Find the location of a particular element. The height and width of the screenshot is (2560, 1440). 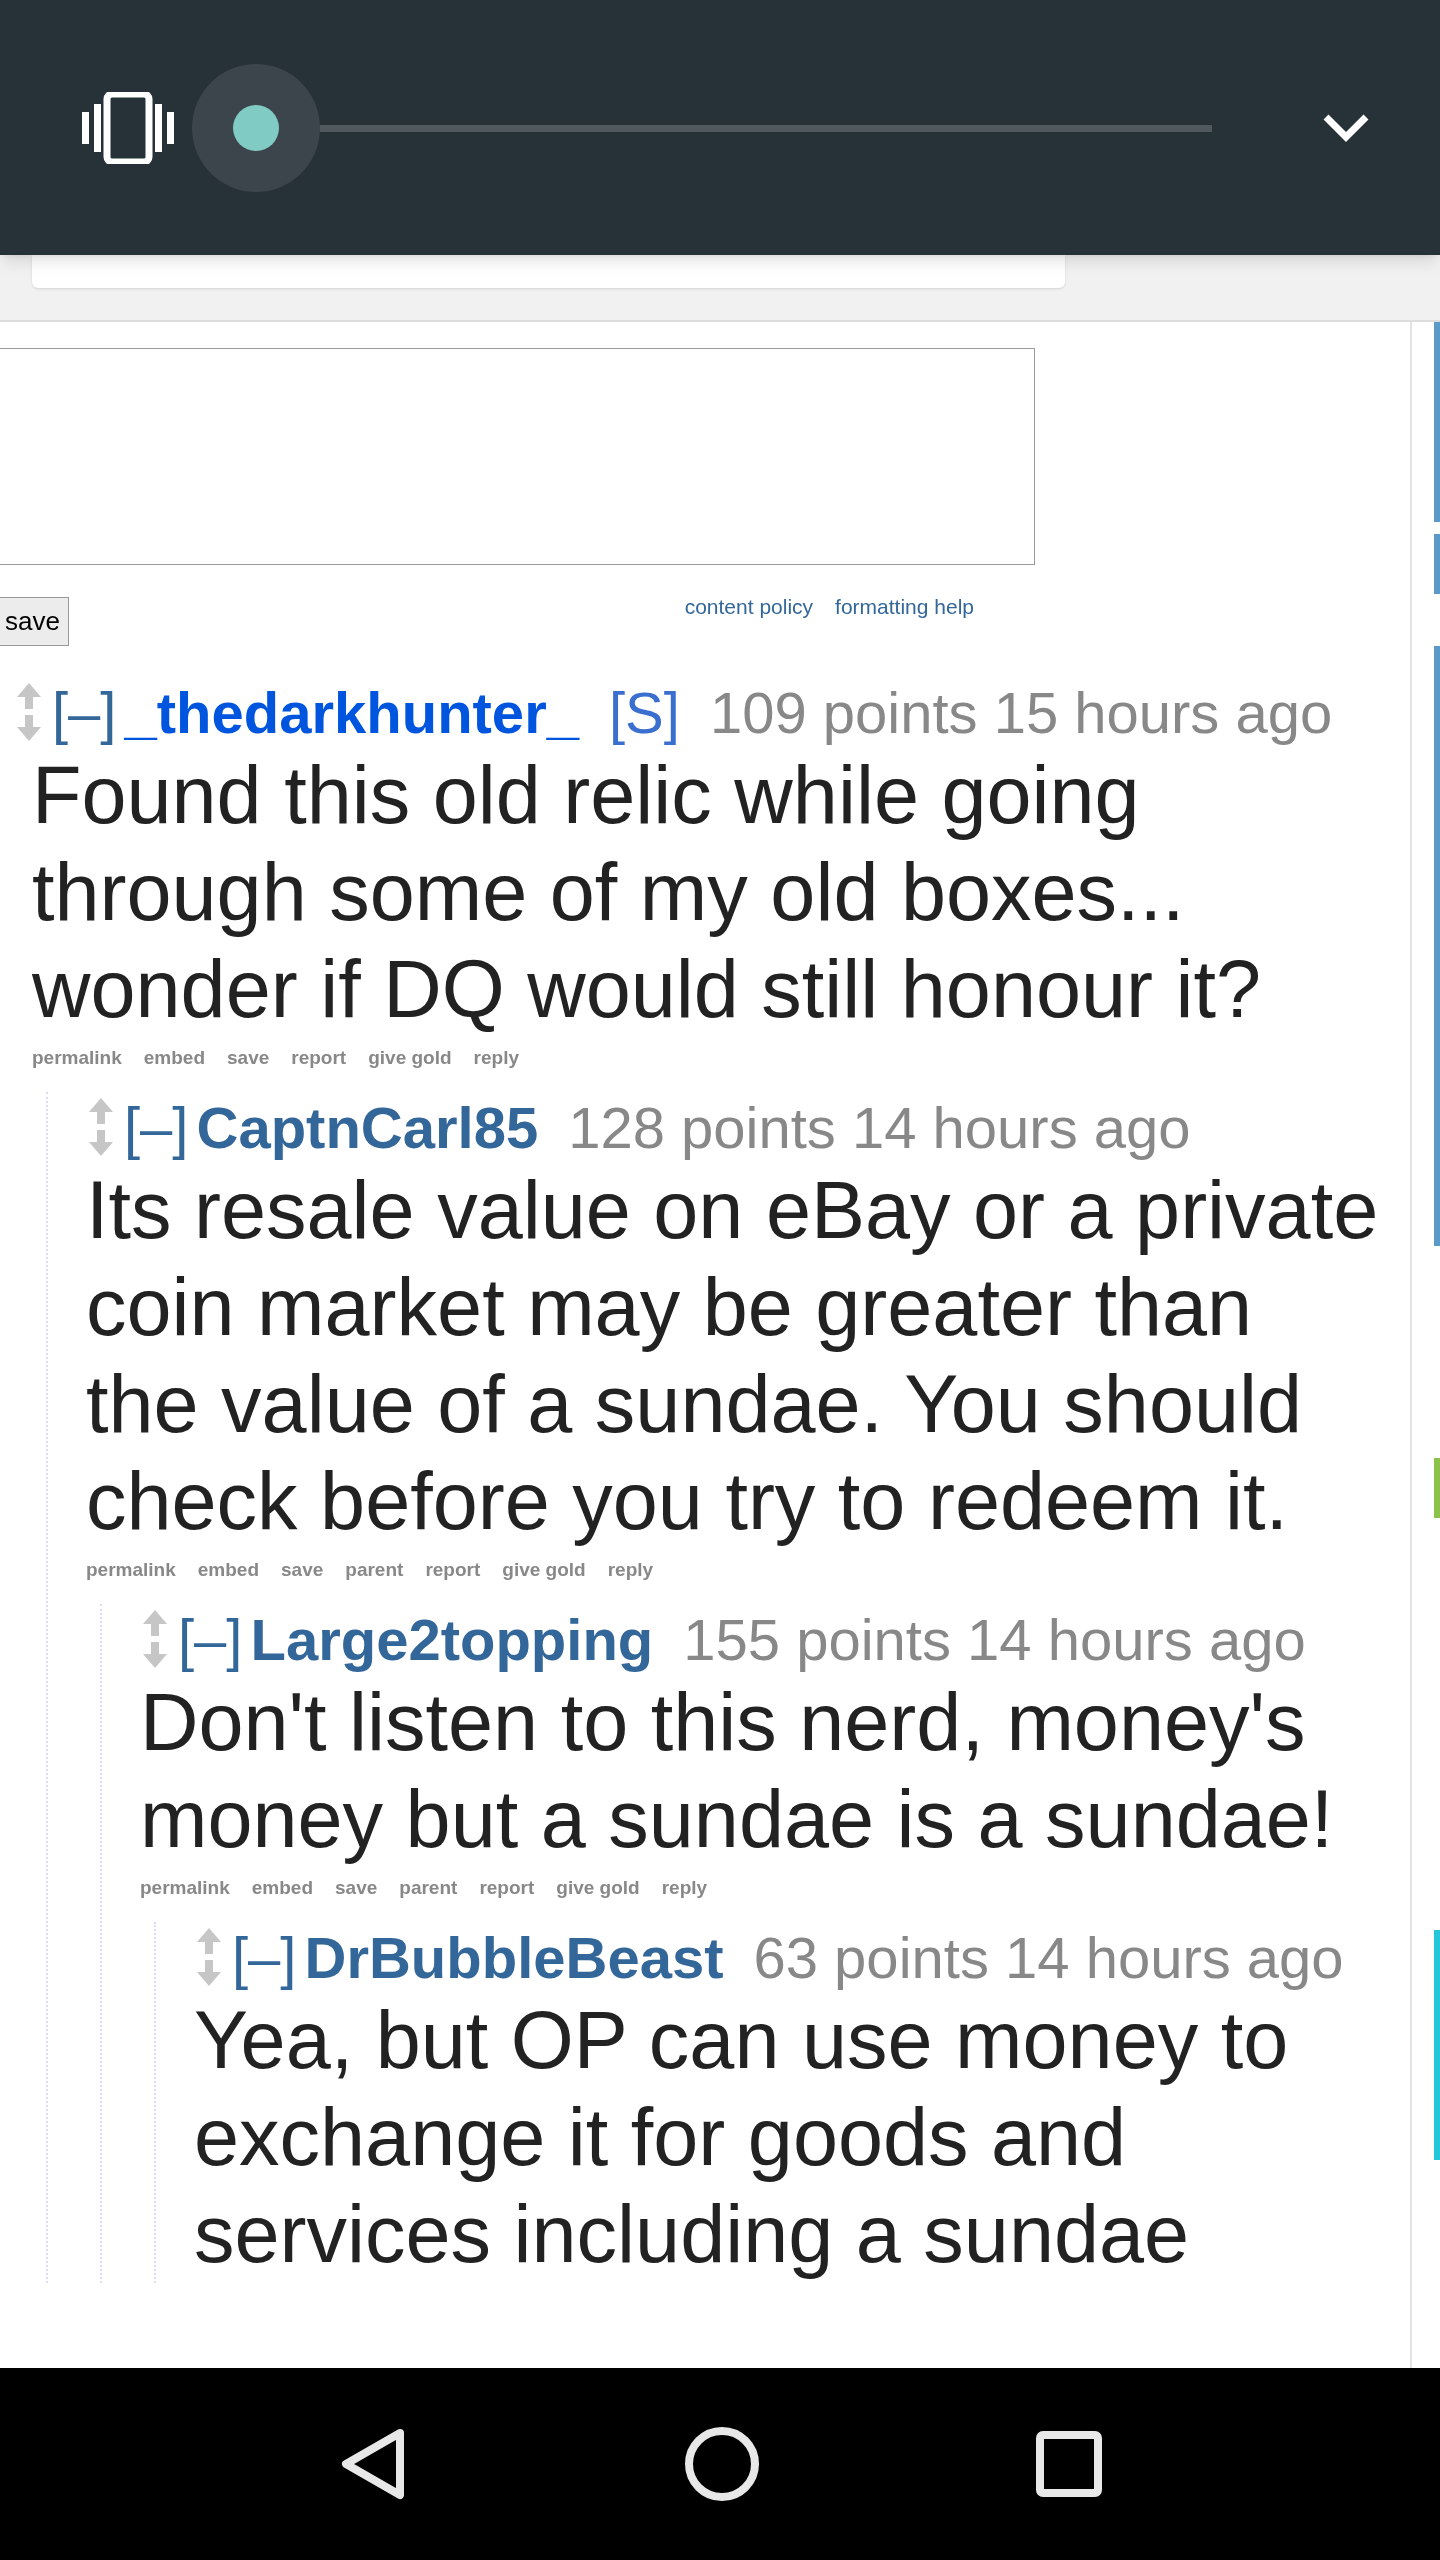

editor-help-link: content policy is located at coordinates (749, 607).